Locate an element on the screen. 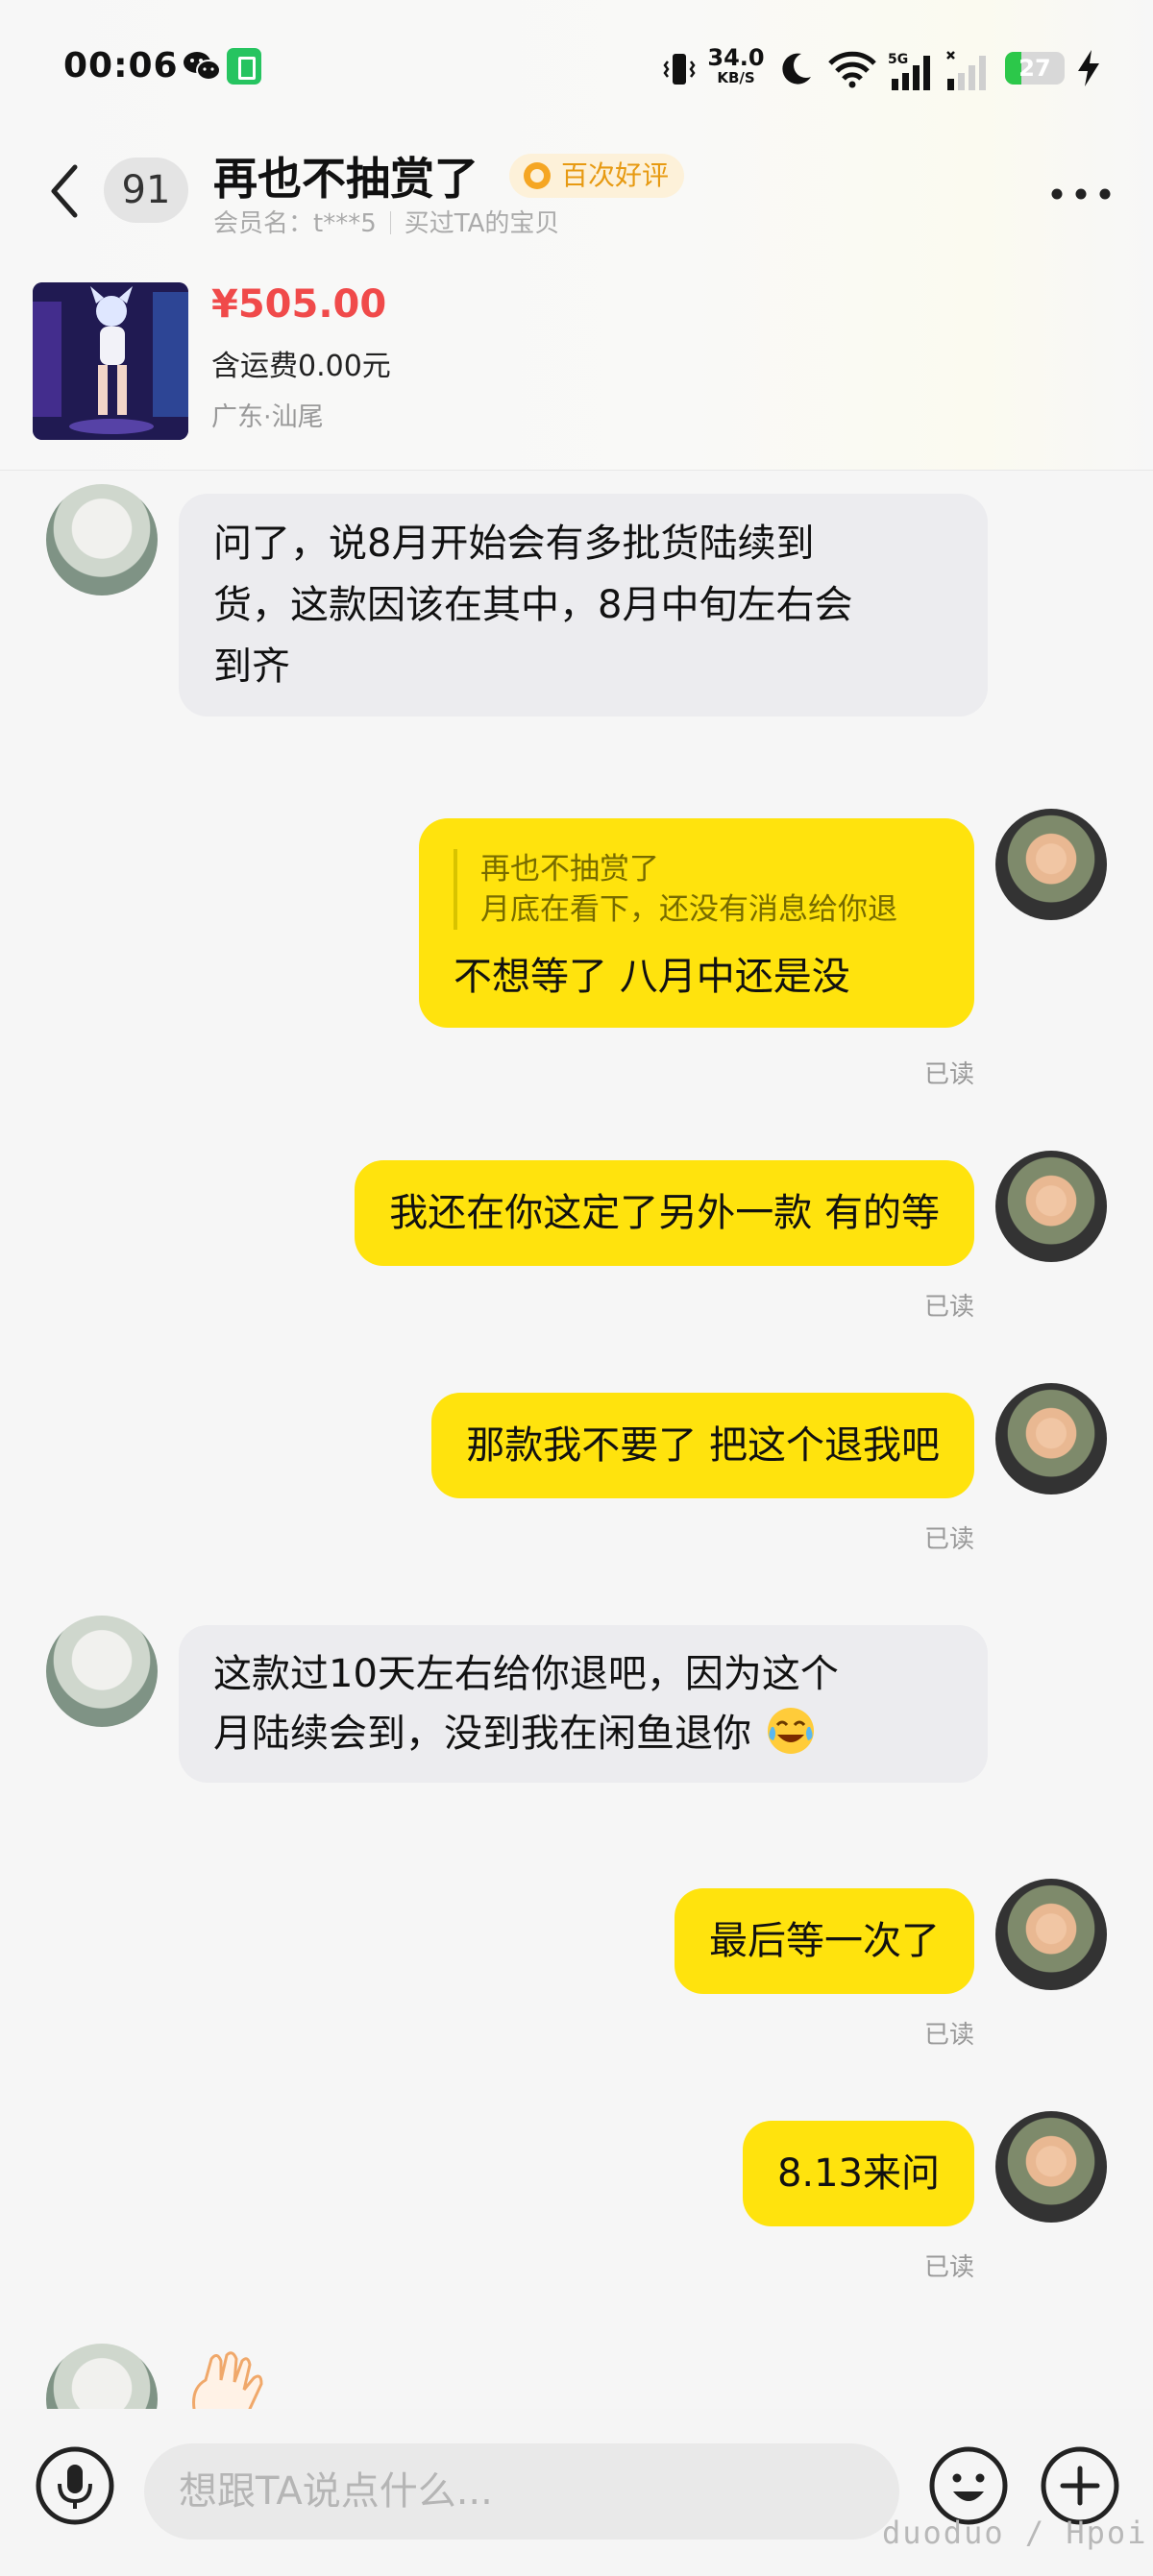 Image resolution: width=1153 pixels, height=2576 pixels. tears-of-joy-emoji-icon is located at coordinates (791, 1731).